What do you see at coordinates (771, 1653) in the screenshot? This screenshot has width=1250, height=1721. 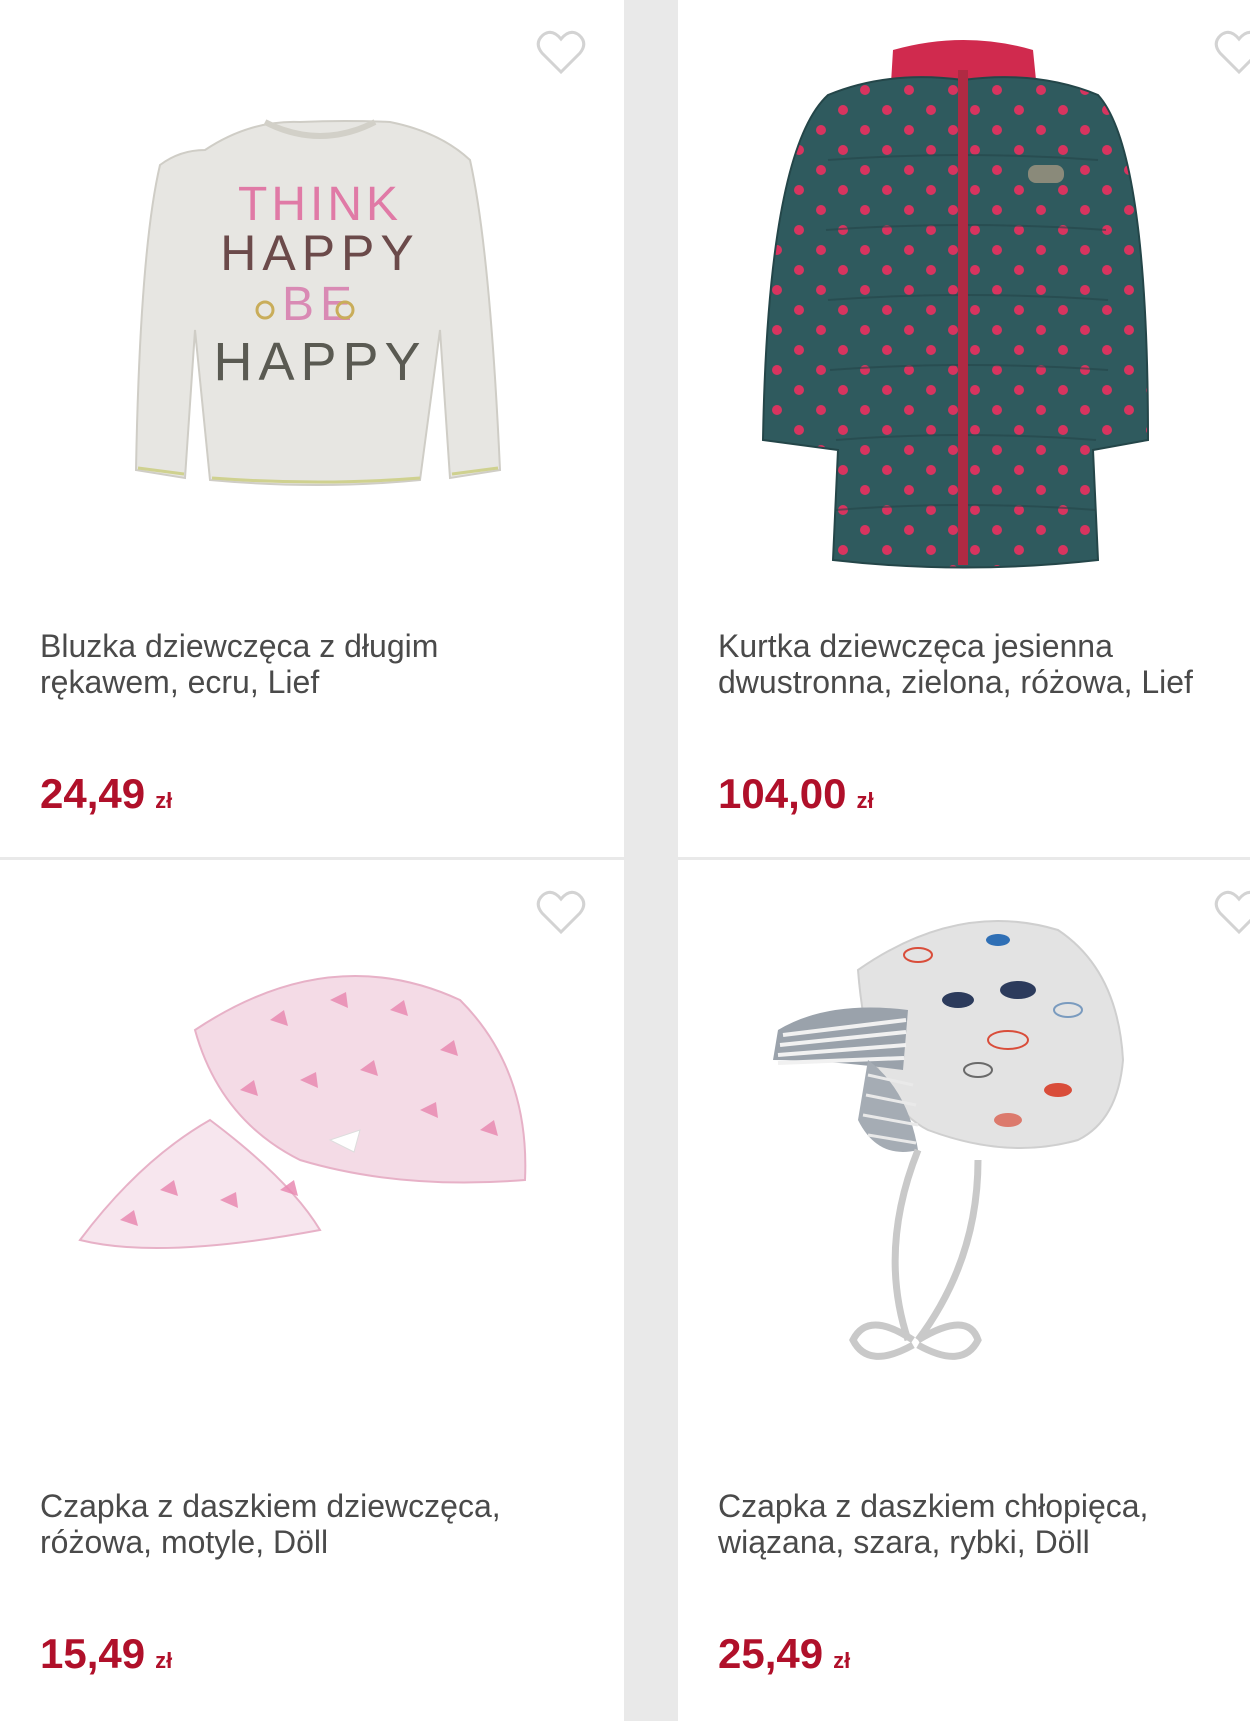 I see `price-amount: 25,49` at bounding box center [771, 1653].